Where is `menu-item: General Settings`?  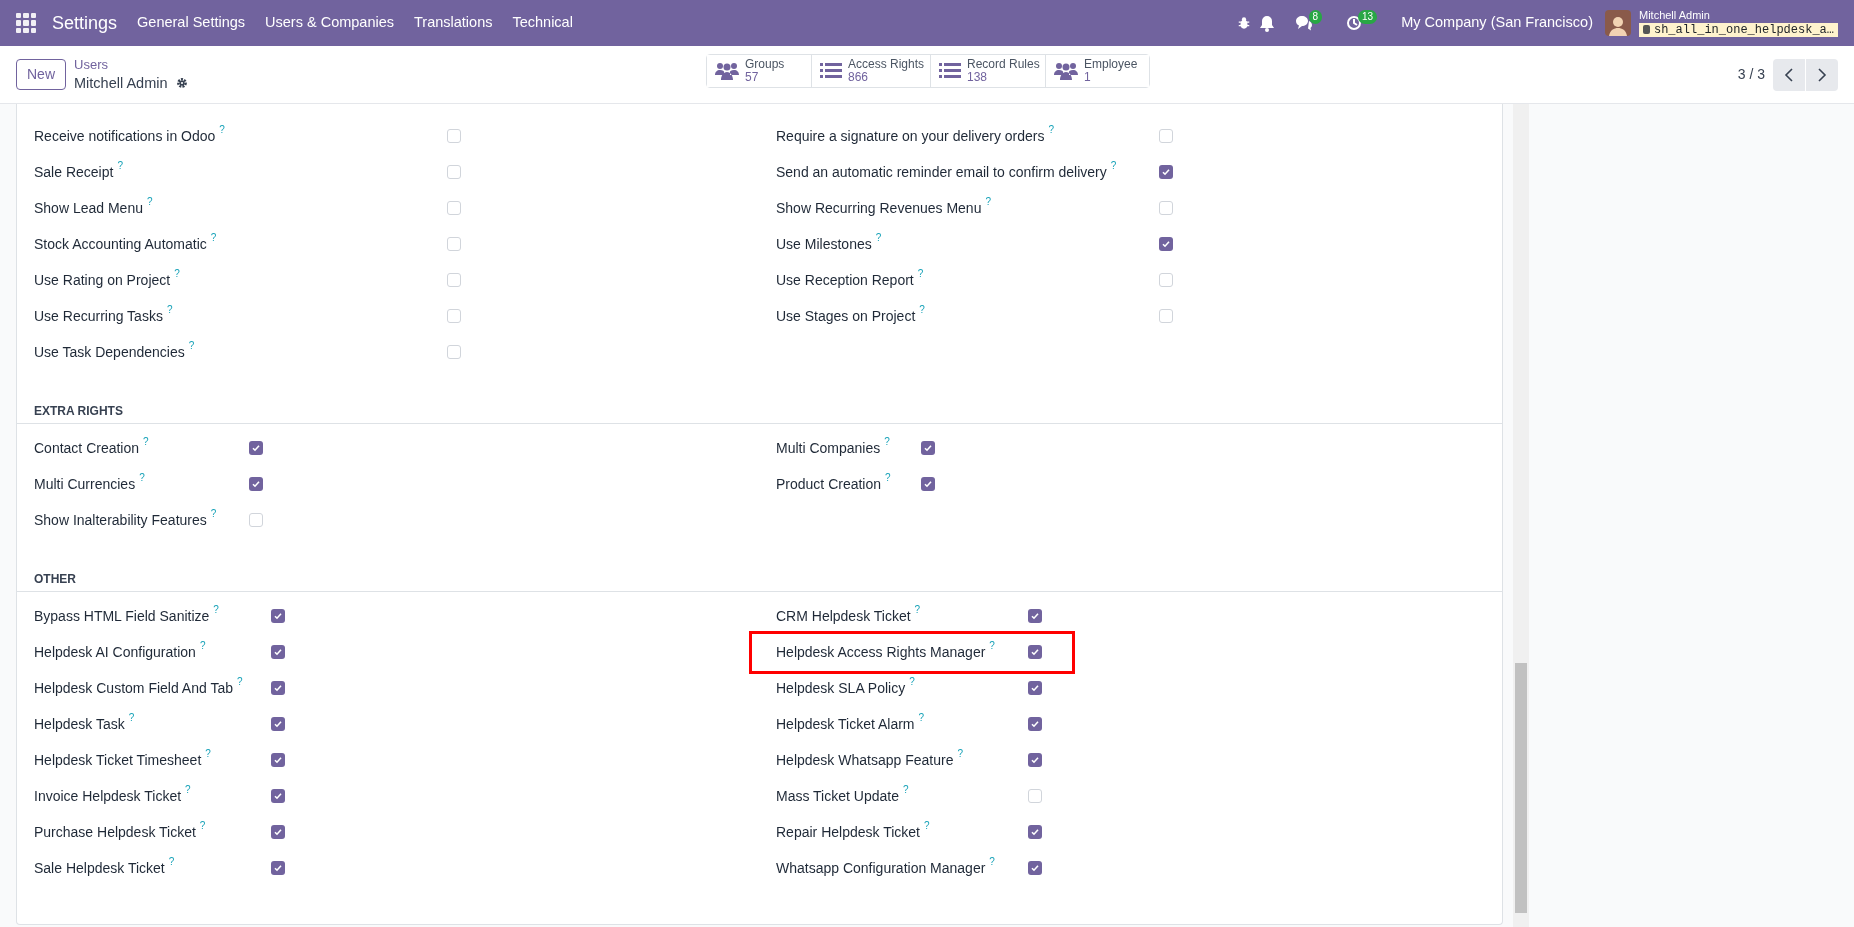
menu-item: General Settings is located at coordinates (191, 23).